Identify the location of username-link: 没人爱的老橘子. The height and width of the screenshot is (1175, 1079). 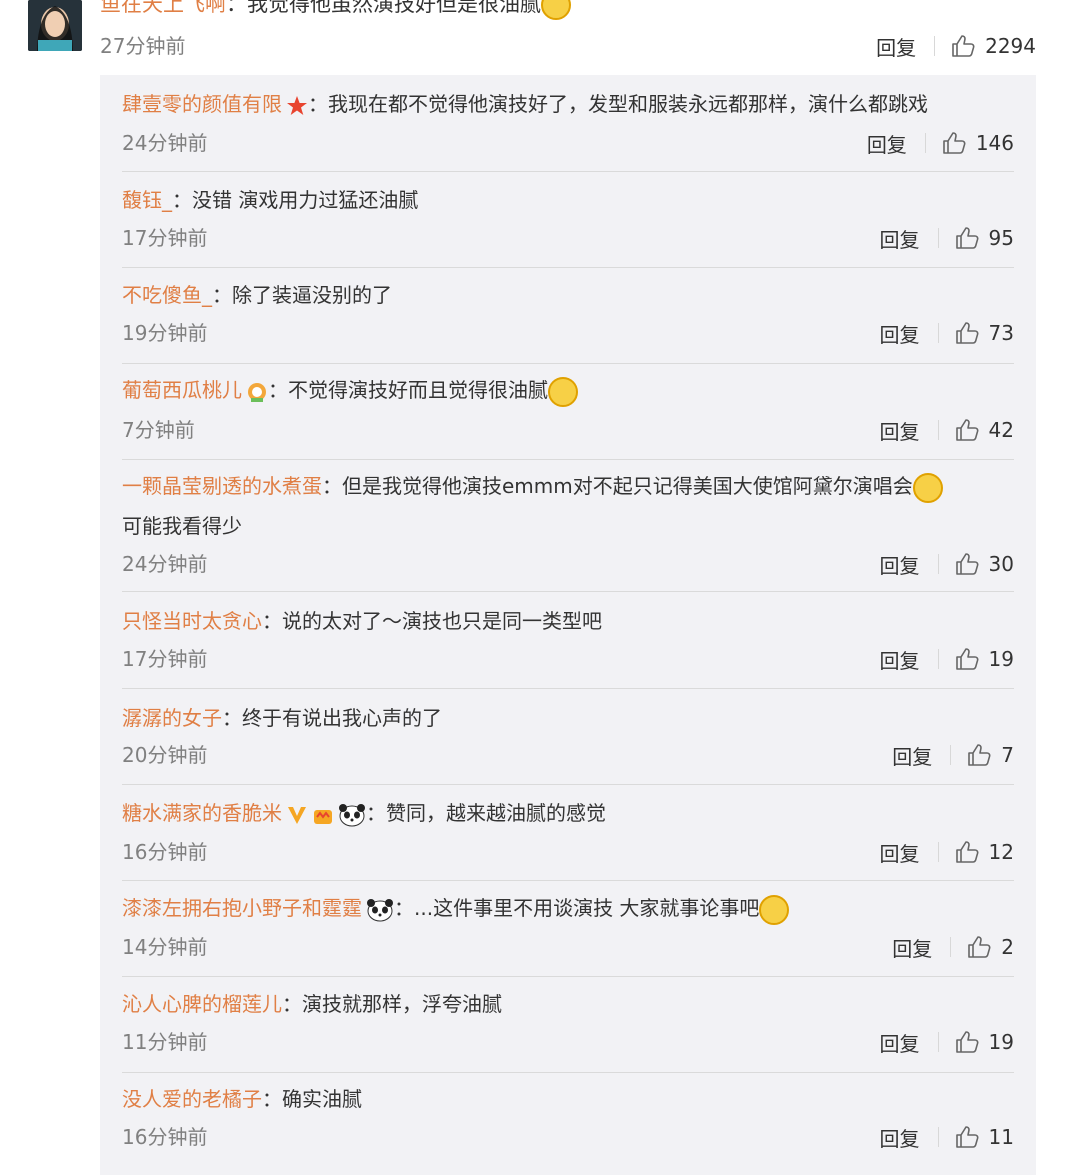
(192, 1099).